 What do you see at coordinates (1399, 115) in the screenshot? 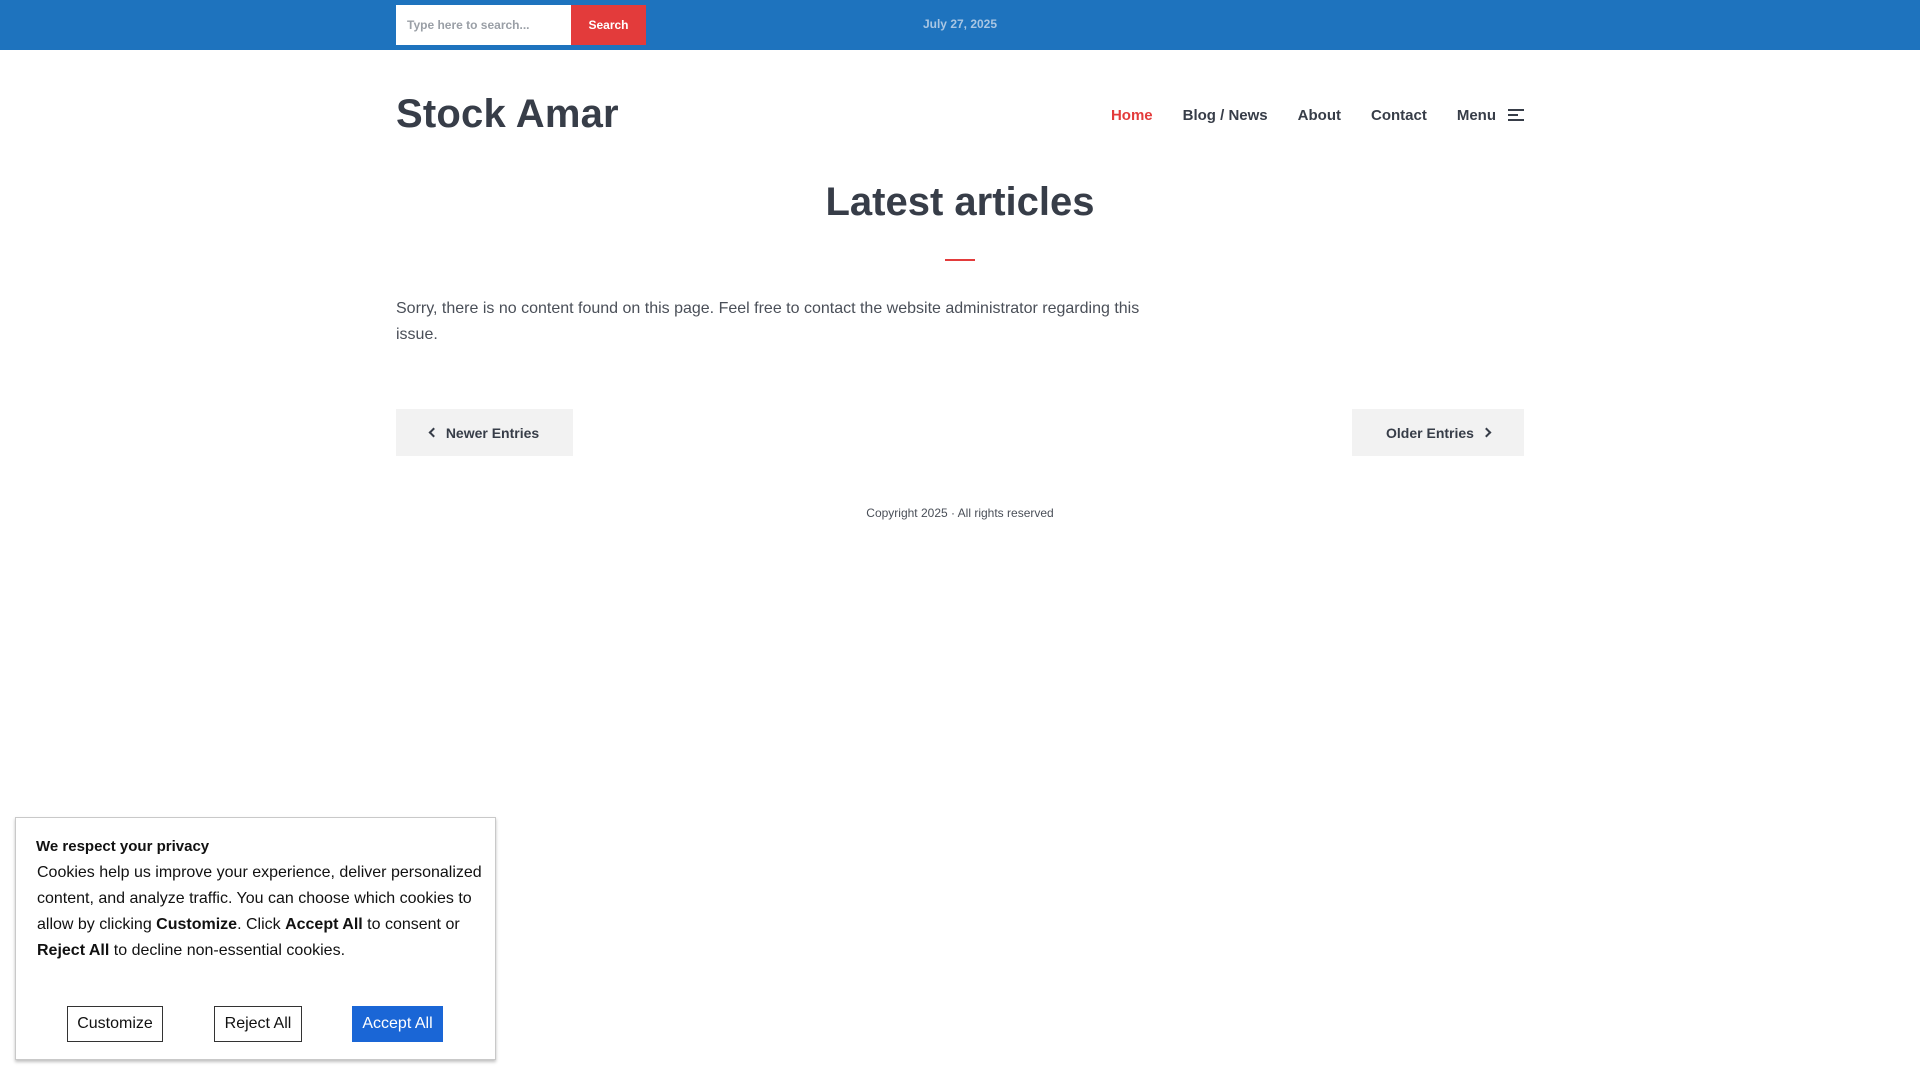
I see `nav-contact: Contact` at bounding box center [1399, 115].